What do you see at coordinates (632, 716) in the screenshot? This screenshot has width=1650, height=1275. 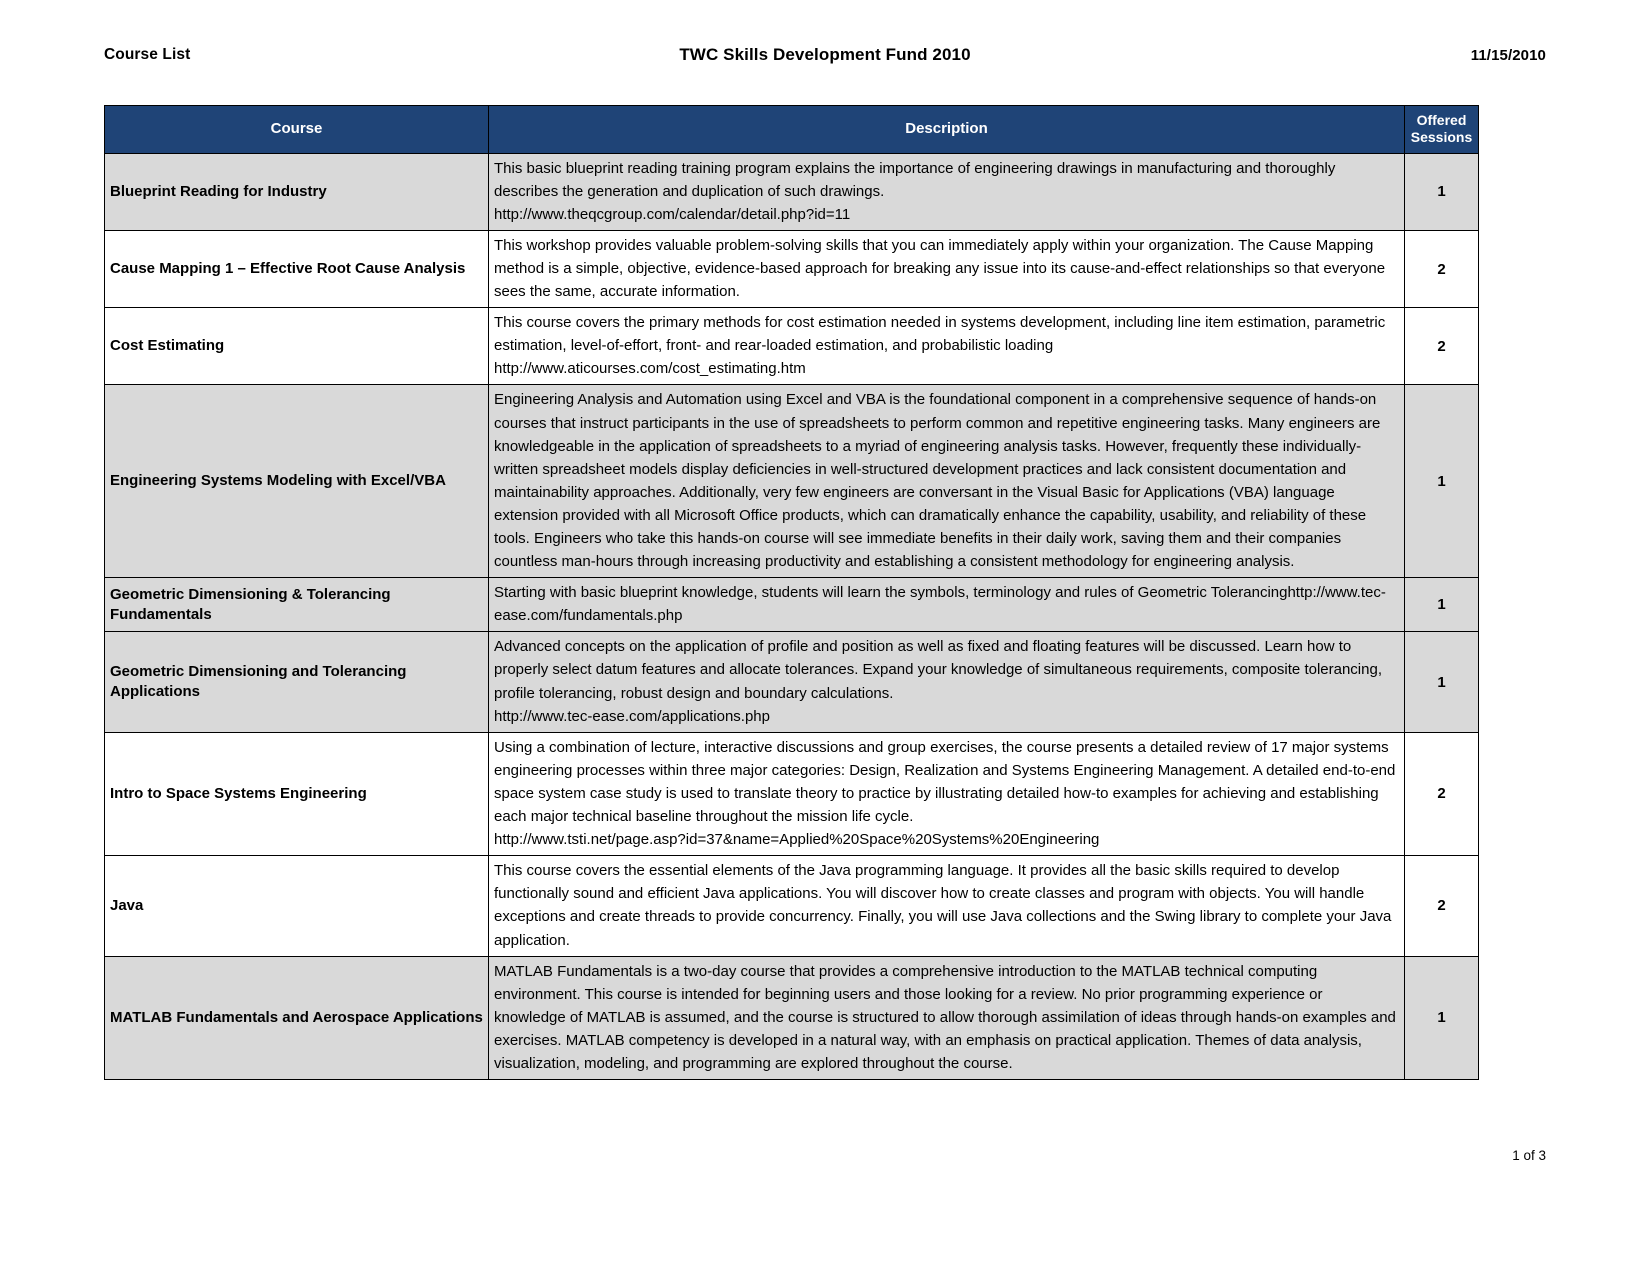 I see `description-url: http://www.tec-ease.com/applications.php` at bounding box center [632, 716].